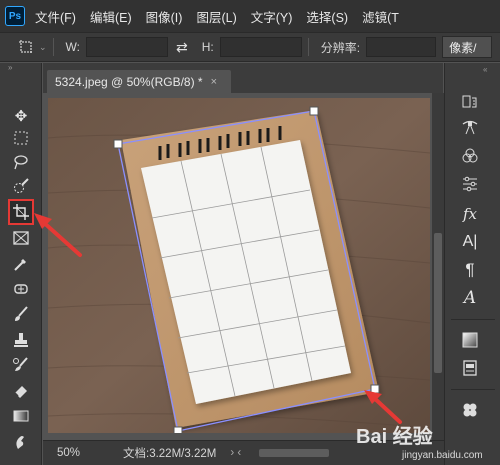  What do you see at coordinates (21, 289) in the screenshot?
I see `healing-brush-icon` at bounding box center [21, 289].